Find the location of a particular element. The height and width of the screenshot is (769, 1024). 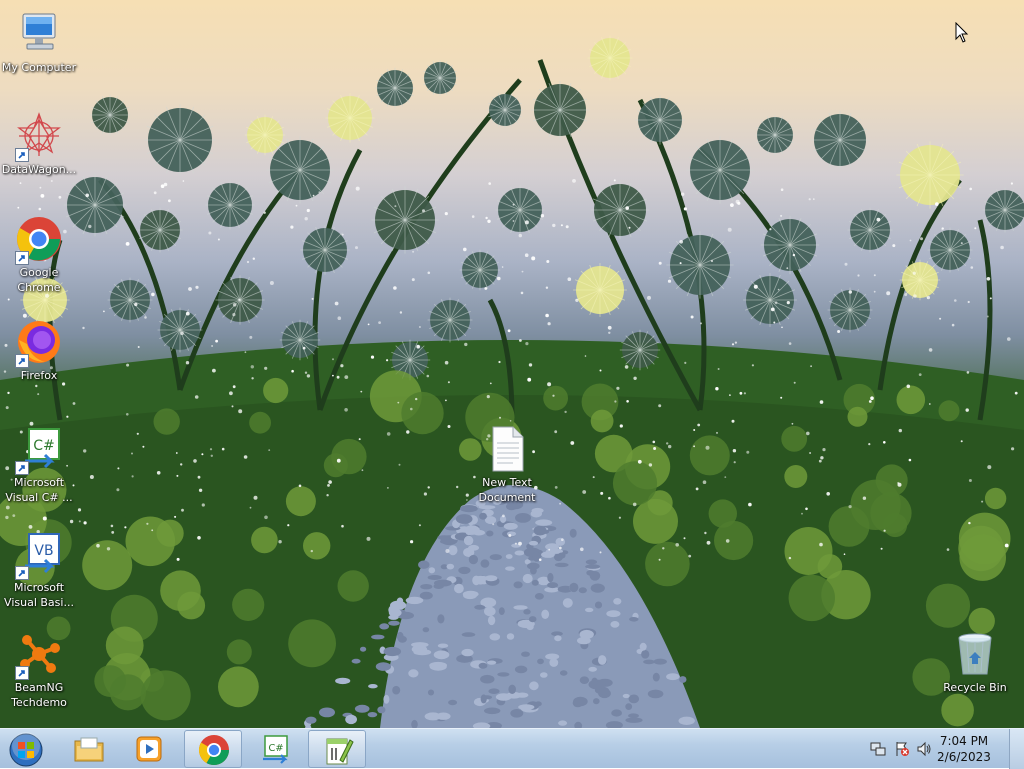

network-icon is located at coordinates (878, 749).